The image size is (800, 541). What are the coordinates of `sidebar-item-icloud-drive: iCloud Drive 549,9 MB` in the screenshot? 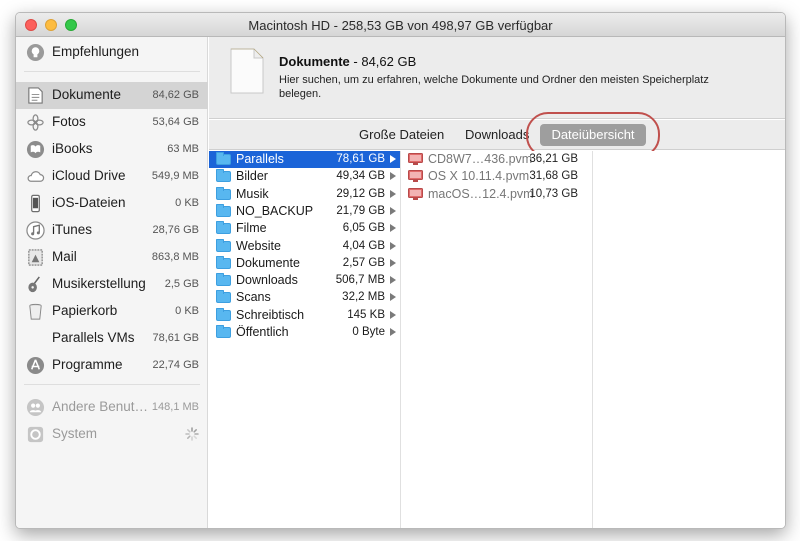 It's located at (112, 176).